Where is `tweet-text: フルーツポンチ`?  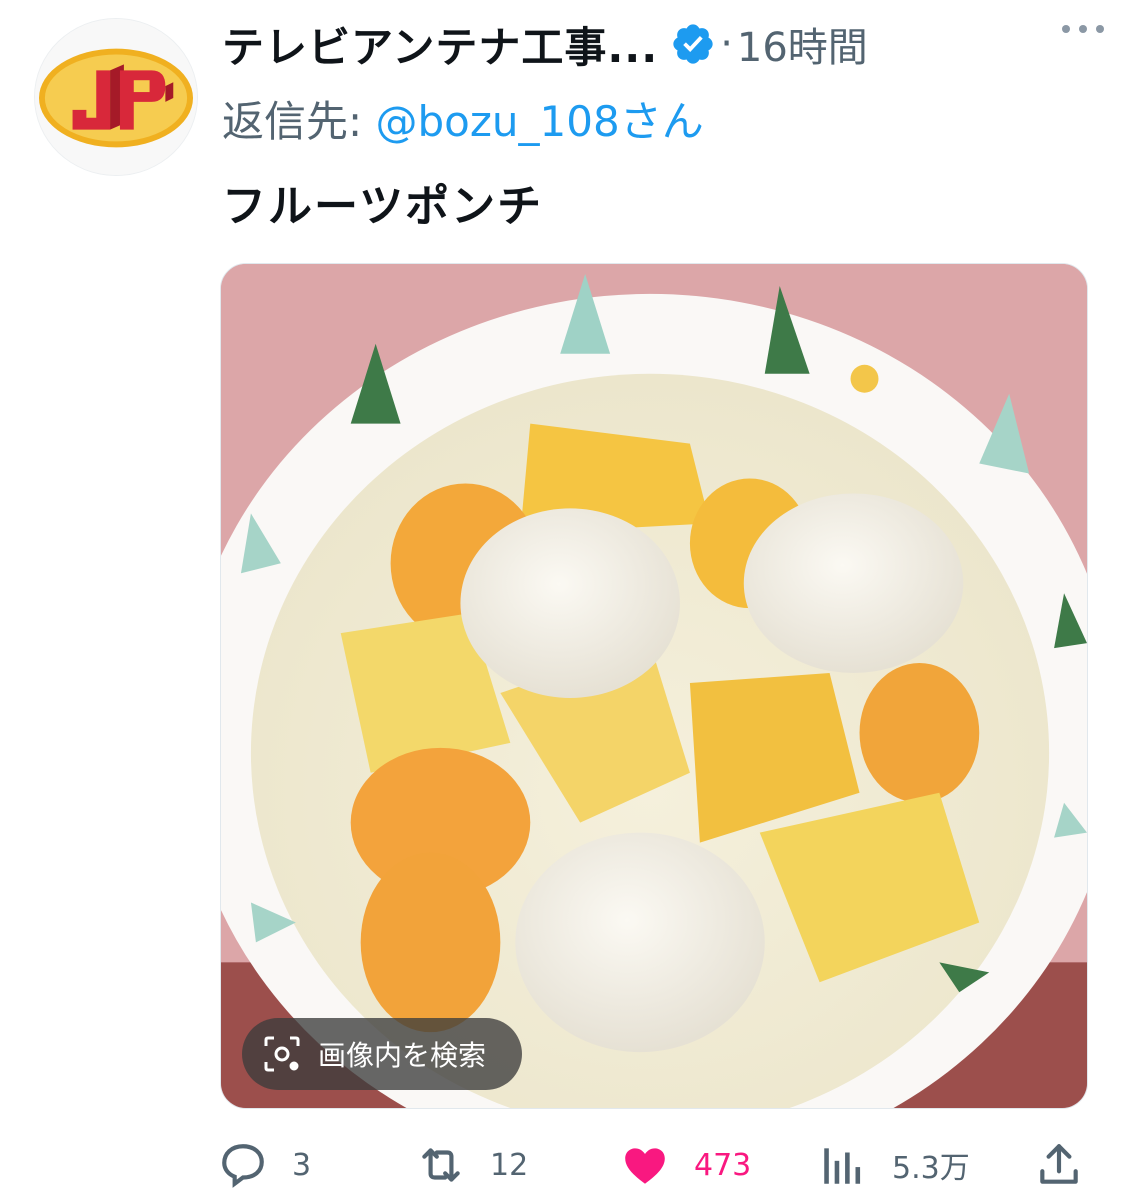 tweet-text: フルーツポンチ is located at coordinates (383, 206).